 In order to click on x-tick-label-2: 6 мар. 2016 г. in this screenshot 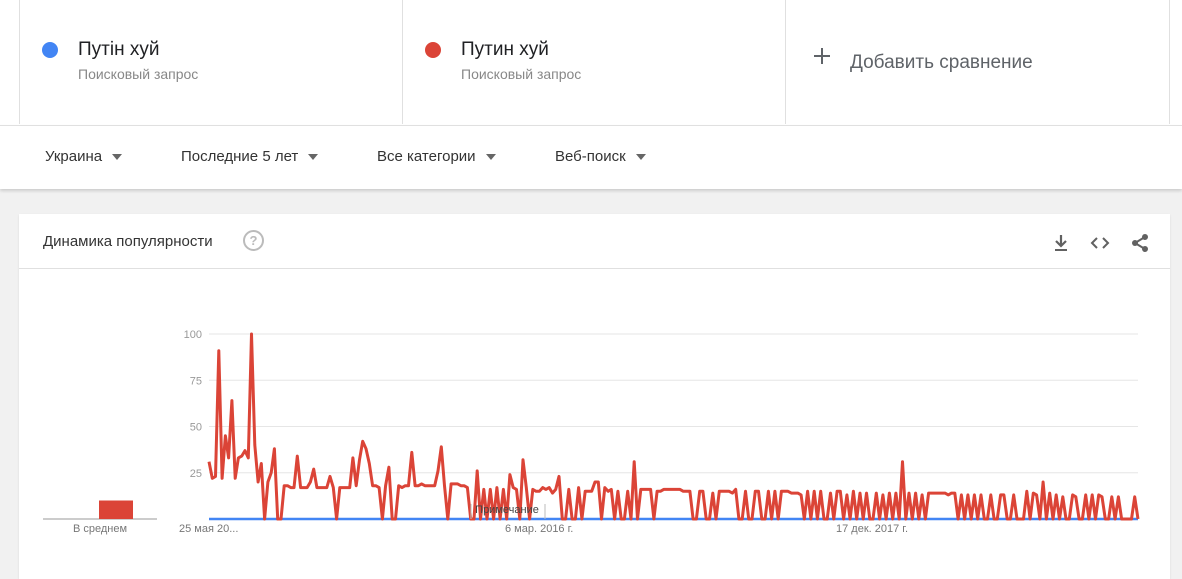, I will do `click(539, 529)`.